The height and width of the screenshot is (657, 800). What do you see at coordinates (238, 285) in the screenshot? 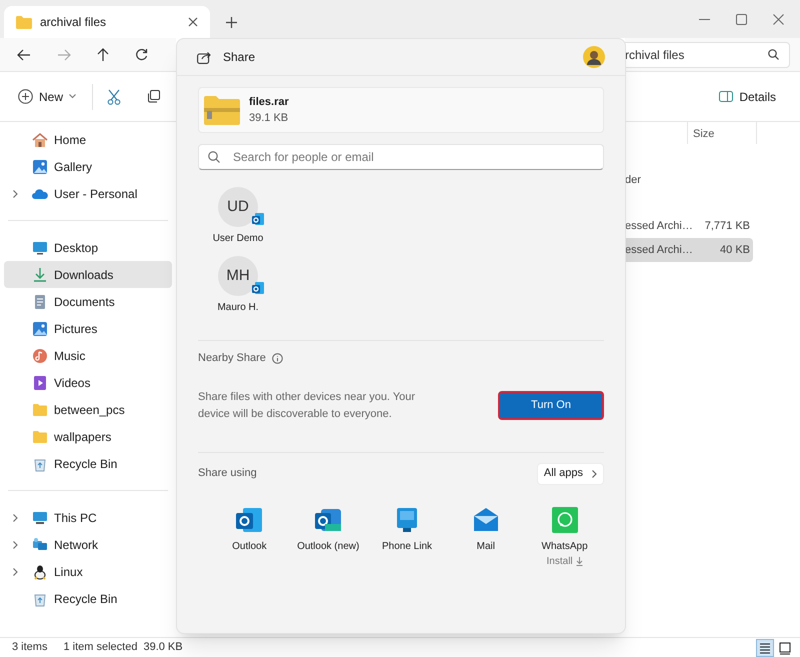
I see `contact-tile: MH Mauro H.` at bounding box center [238, 285].